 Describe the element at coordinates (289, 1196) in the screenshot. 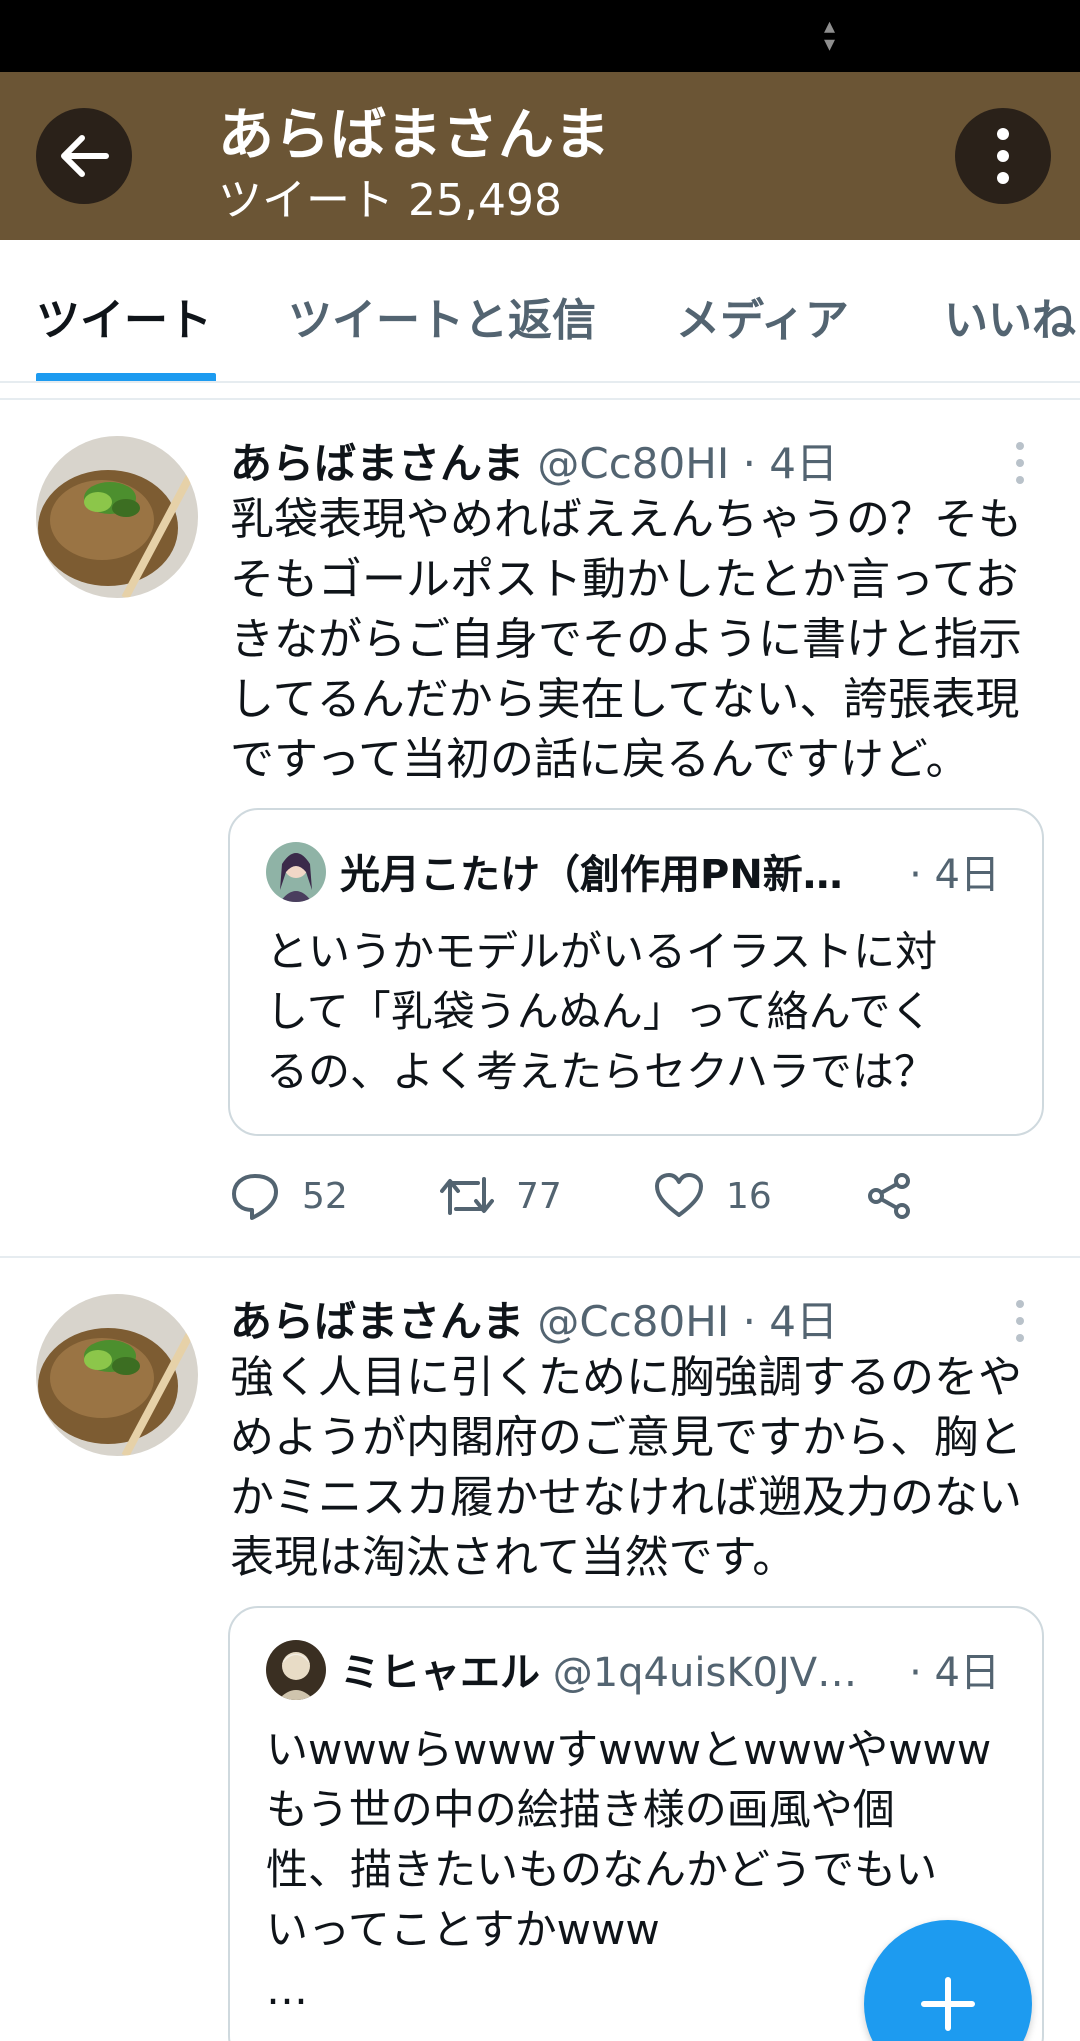

I see `reply-button: 52` at that location.